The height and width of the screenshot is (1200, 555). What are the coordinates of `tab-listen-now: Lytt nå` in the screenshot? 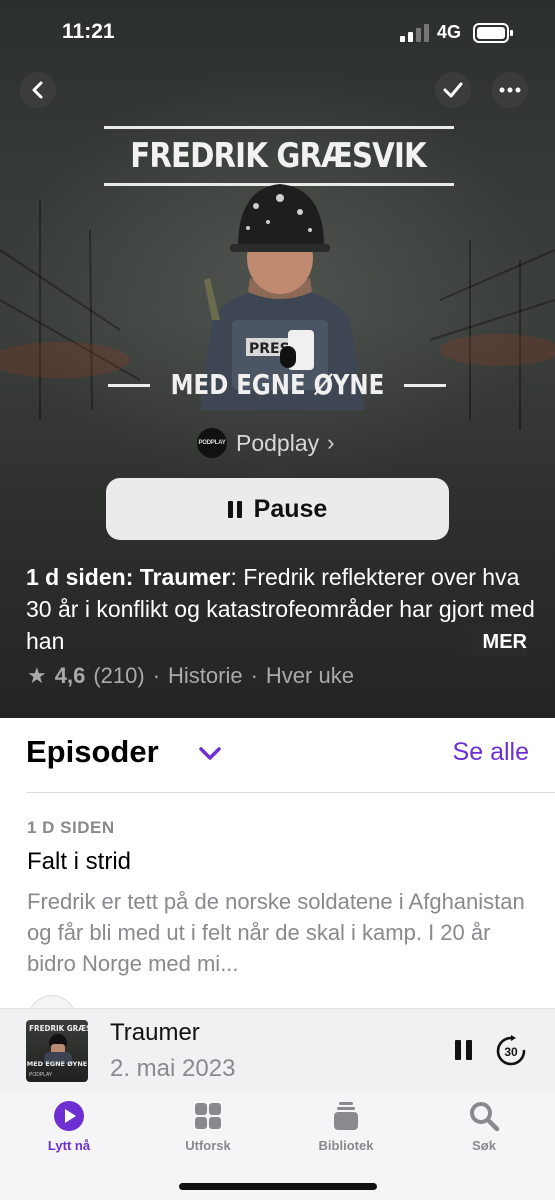 It's located at (69, 1130).